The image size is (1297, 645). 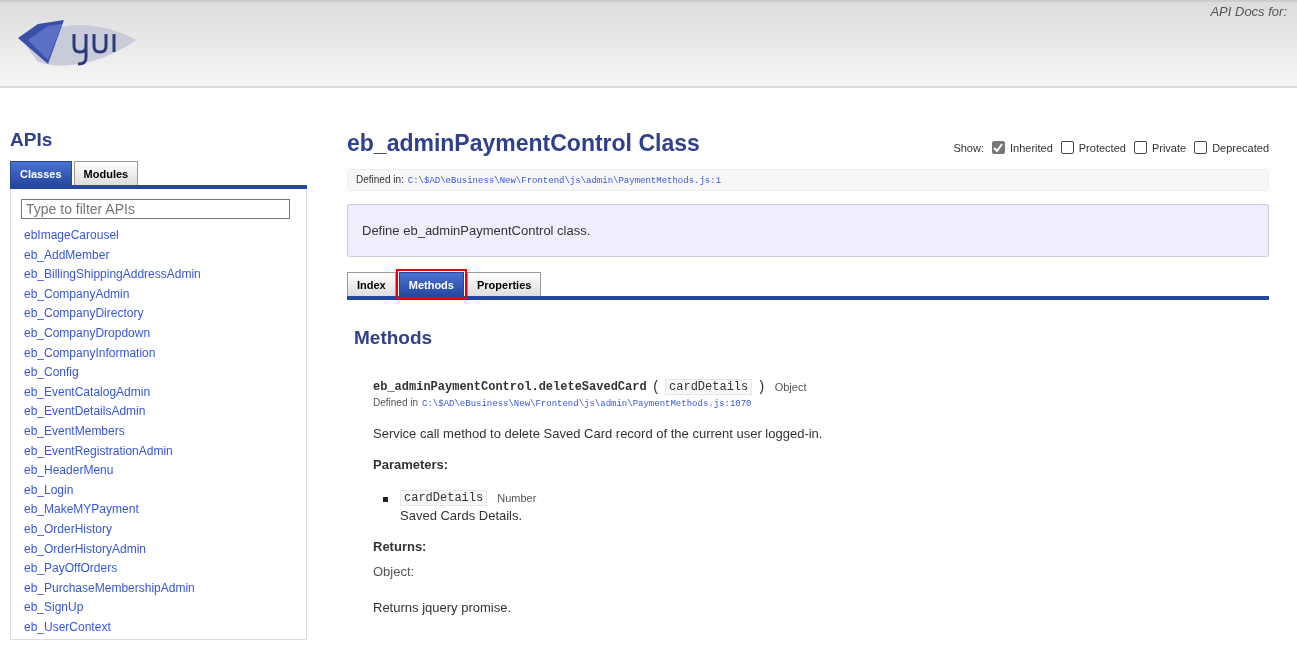 I want to click on class-link: eb_PayOffOrders, so click(x=158, y=569).